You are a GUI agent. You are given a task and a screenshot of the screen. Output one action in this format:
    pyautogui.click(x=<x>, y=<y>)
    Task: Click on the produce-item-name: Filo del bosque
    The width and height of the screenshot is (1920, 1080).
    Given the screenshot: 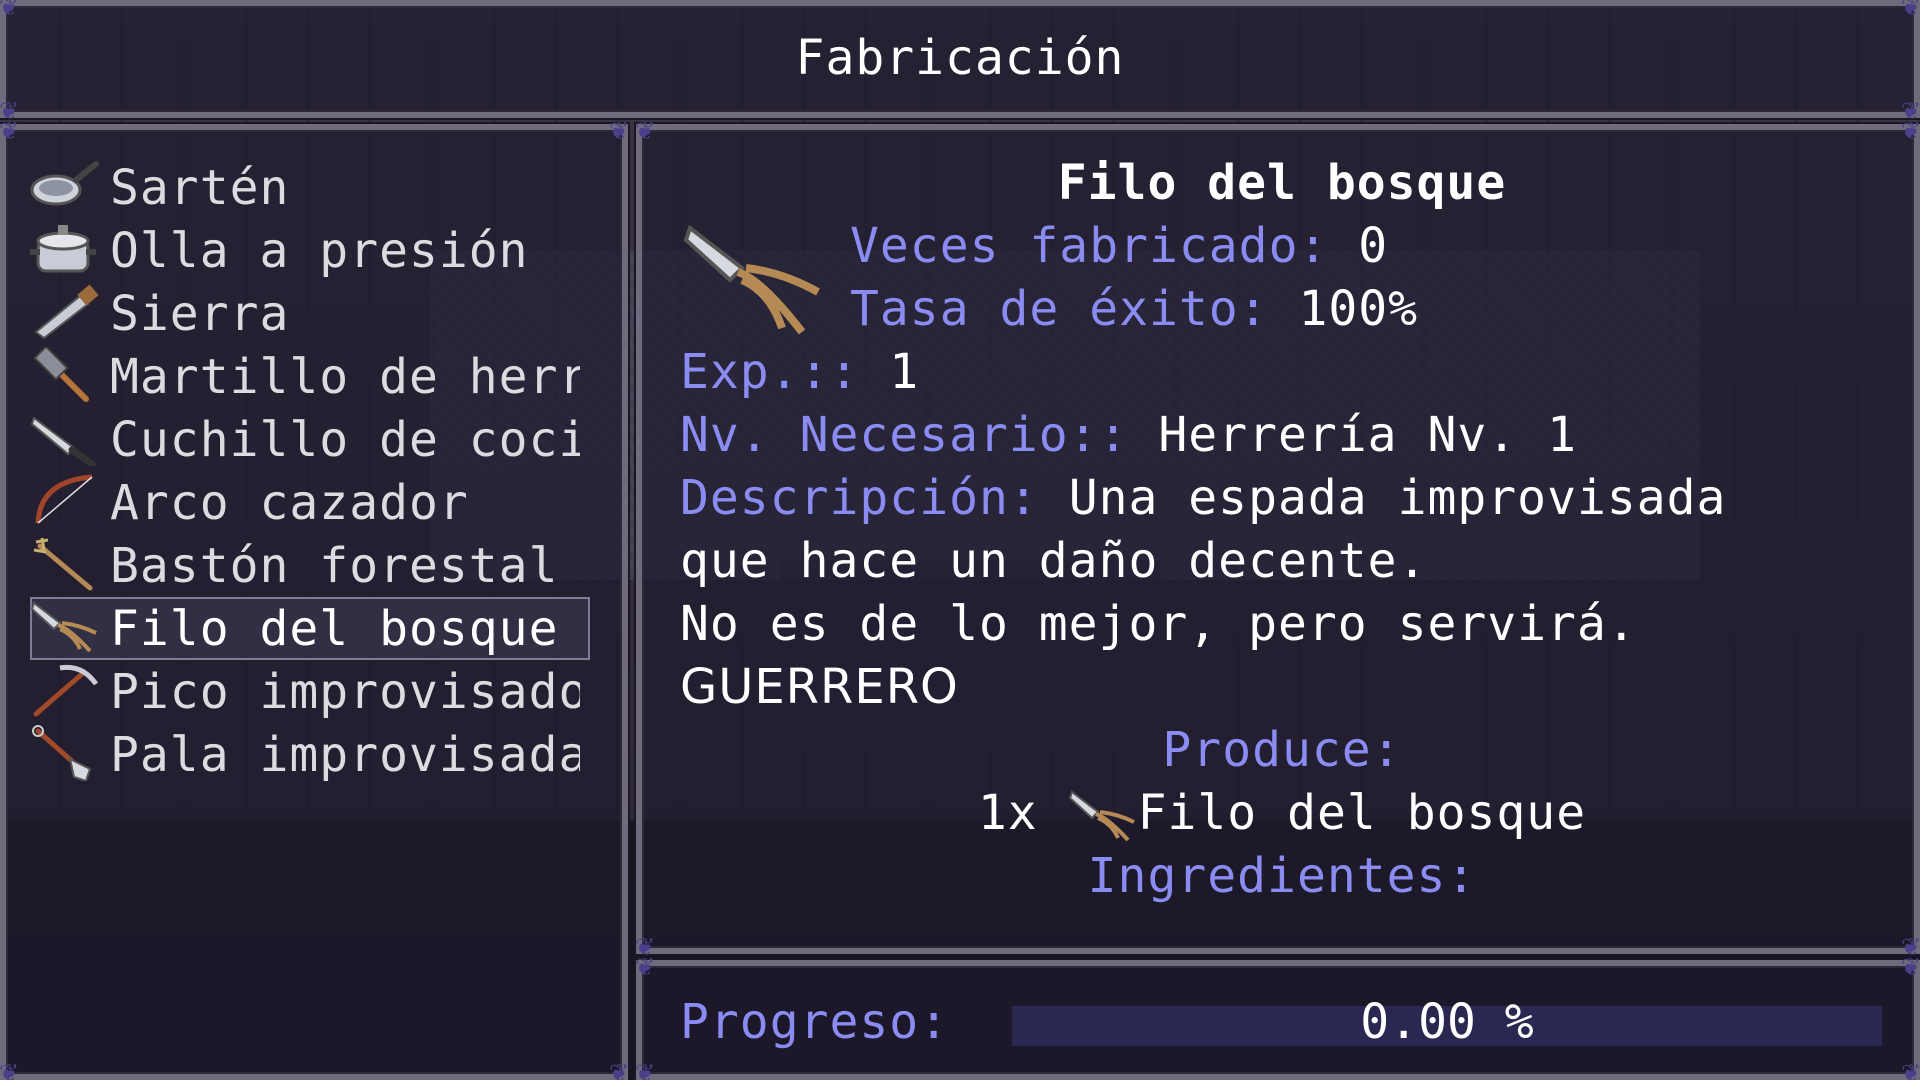 What is the action you would take?
    pyautogui.click(x=1362, y=813)
    